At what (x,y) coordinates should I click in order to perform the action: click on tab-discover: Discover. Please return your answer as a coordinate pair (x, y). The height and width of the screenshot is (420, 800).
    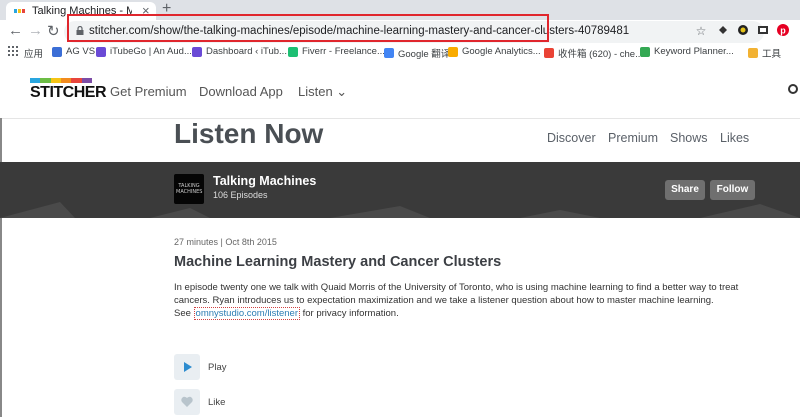
    Looking at the image, I should click on (571, 138).